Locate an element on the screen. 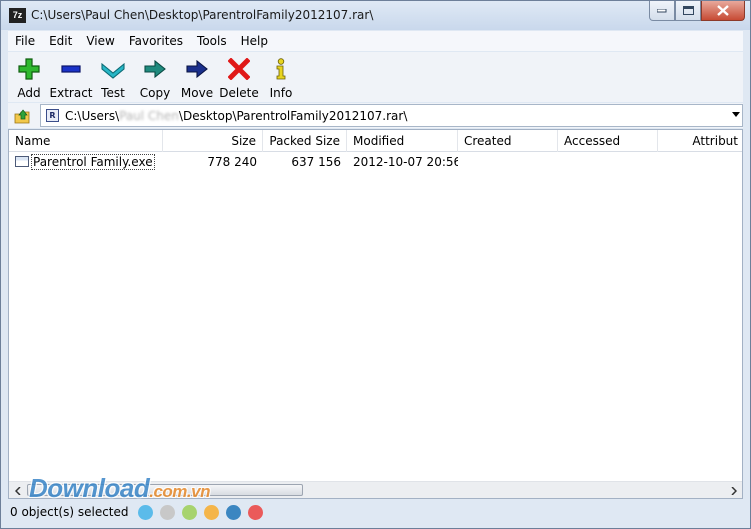 The image size is (751, 529). extract-button: Extract is located at coordinates (71, 77).